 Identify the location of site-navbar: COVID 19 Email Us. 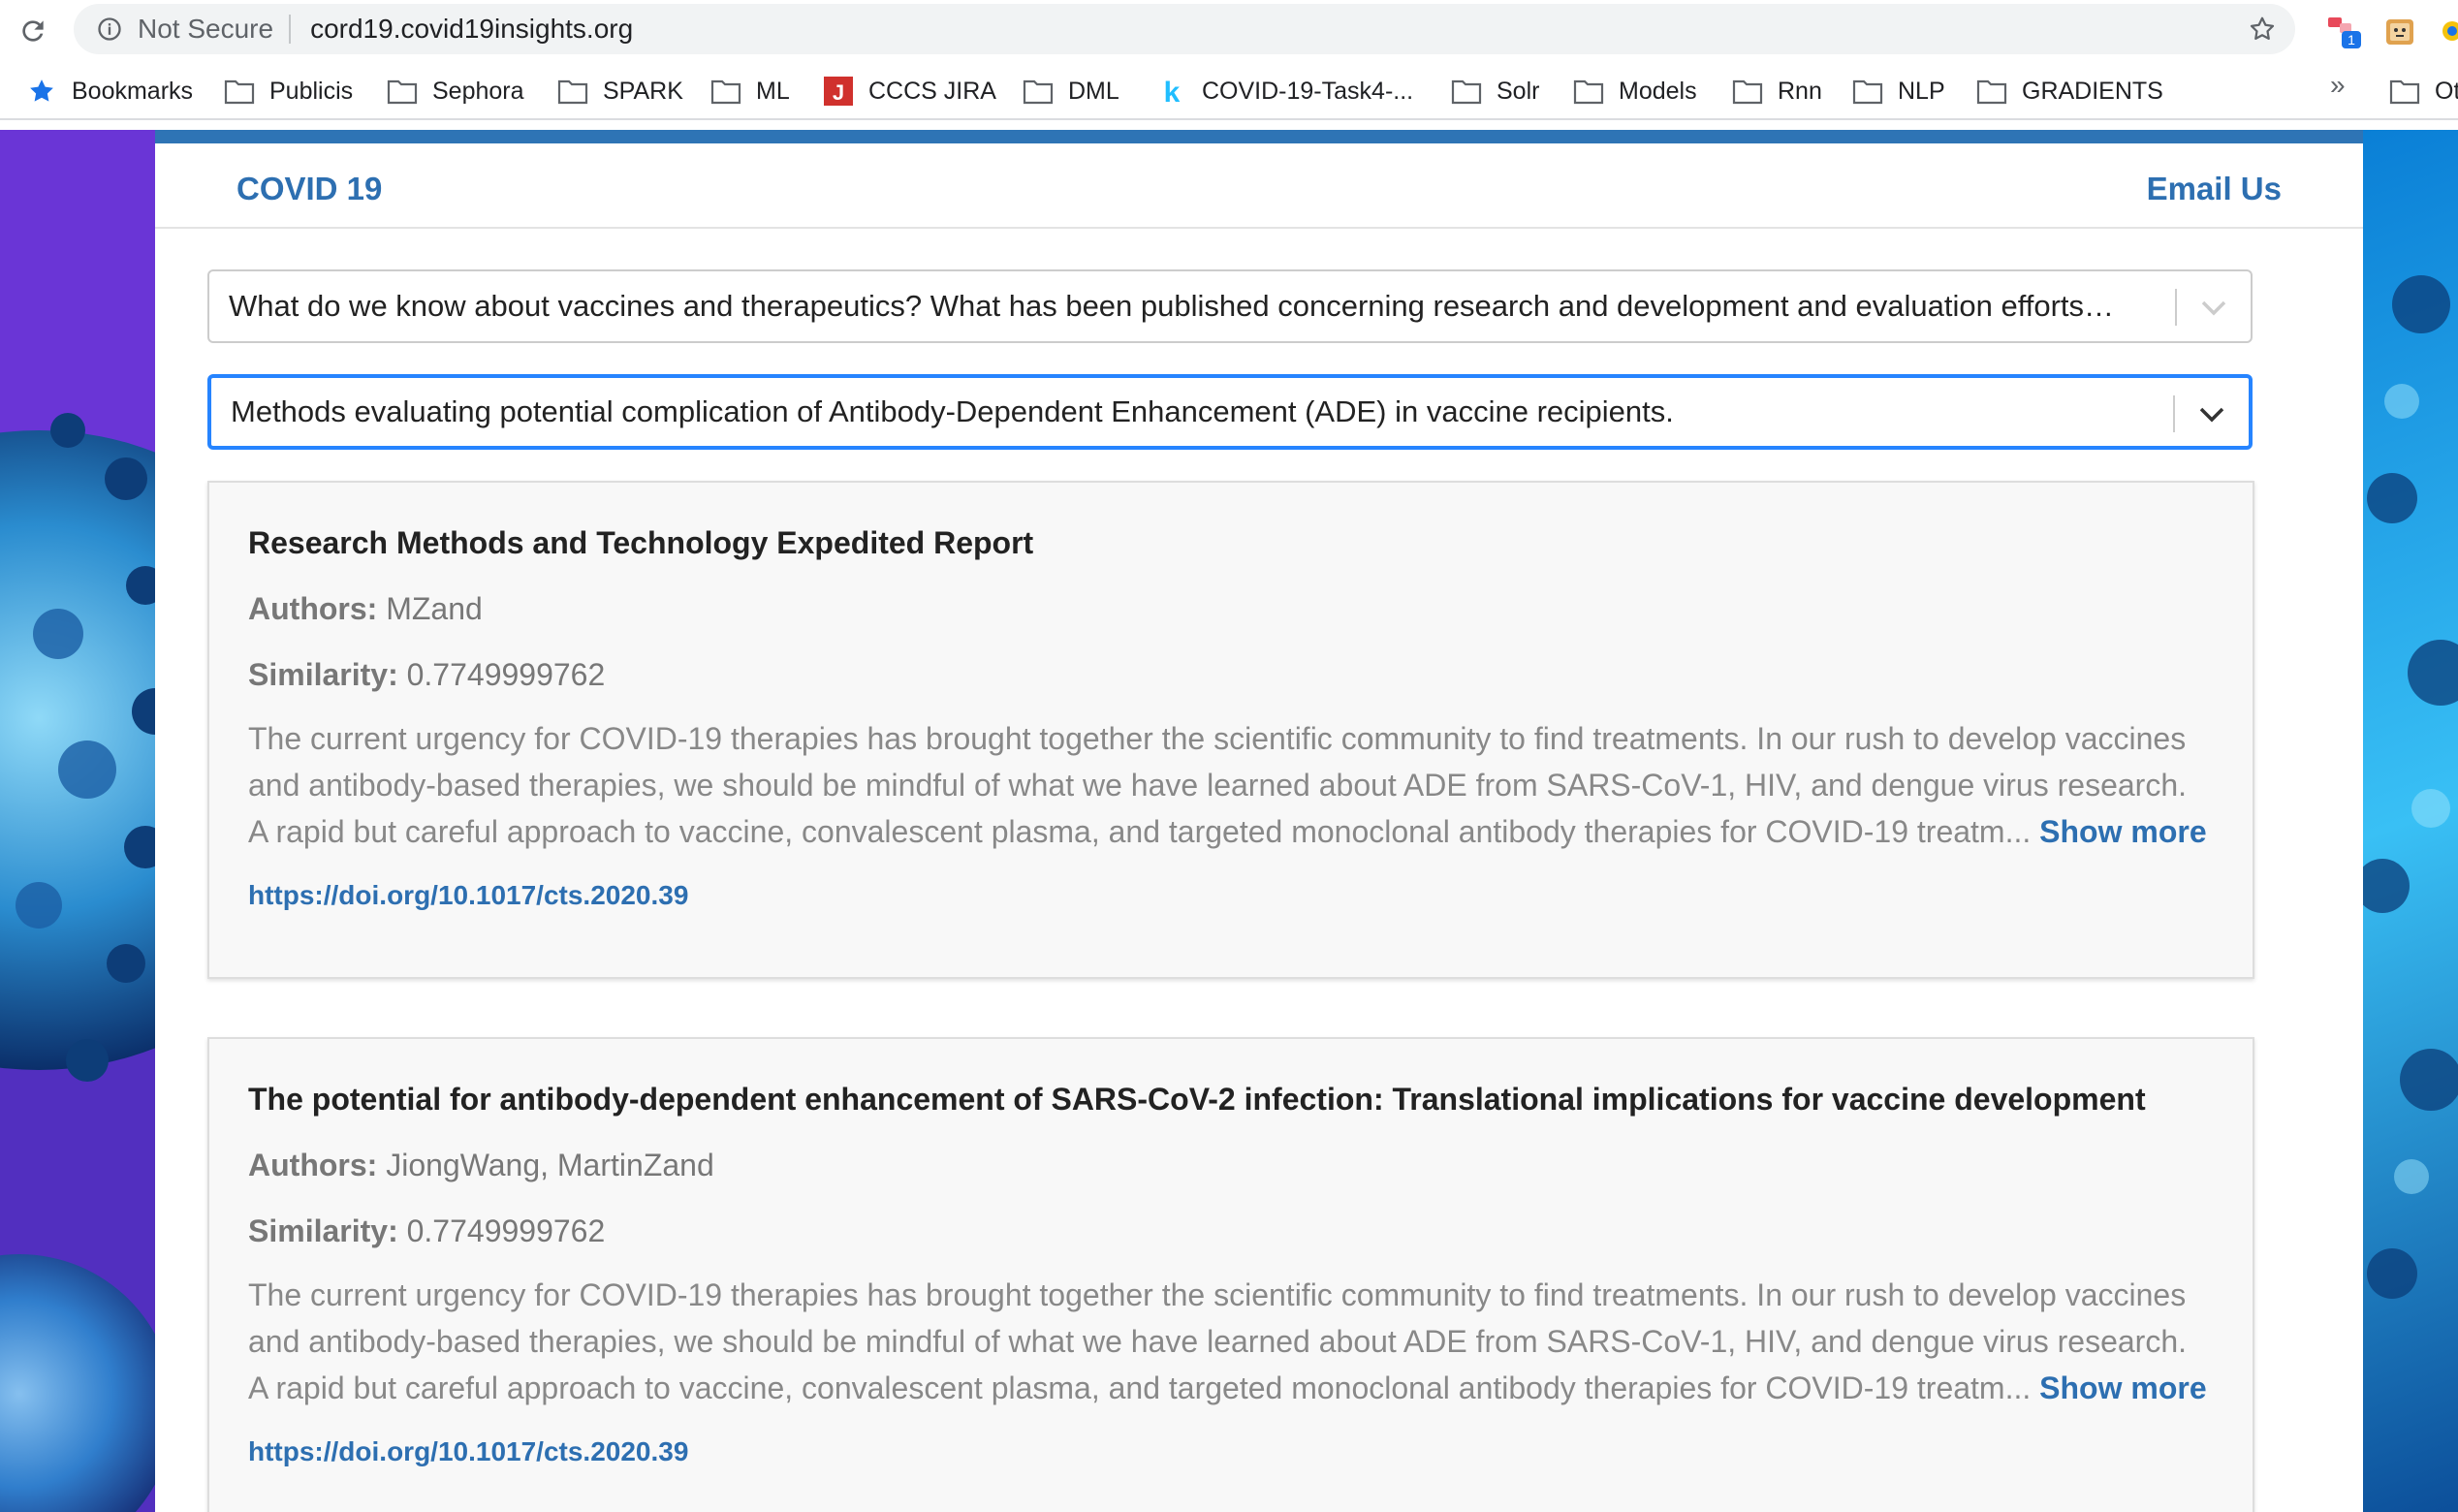
(1259, 186).